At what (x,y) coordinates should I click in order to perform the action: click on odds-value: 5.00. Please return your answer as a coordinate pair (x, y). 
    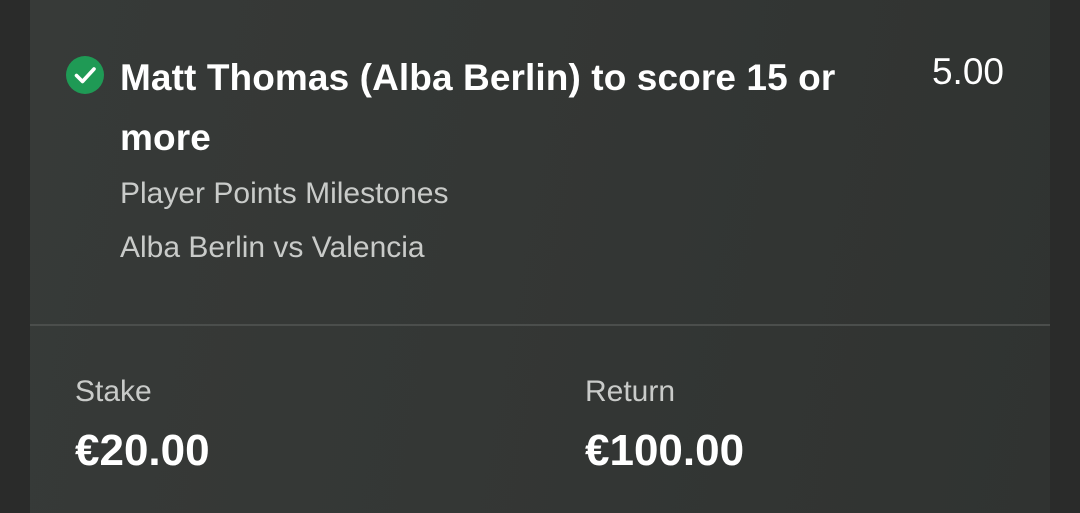
    Looking at the image, I should click on (967, 71).